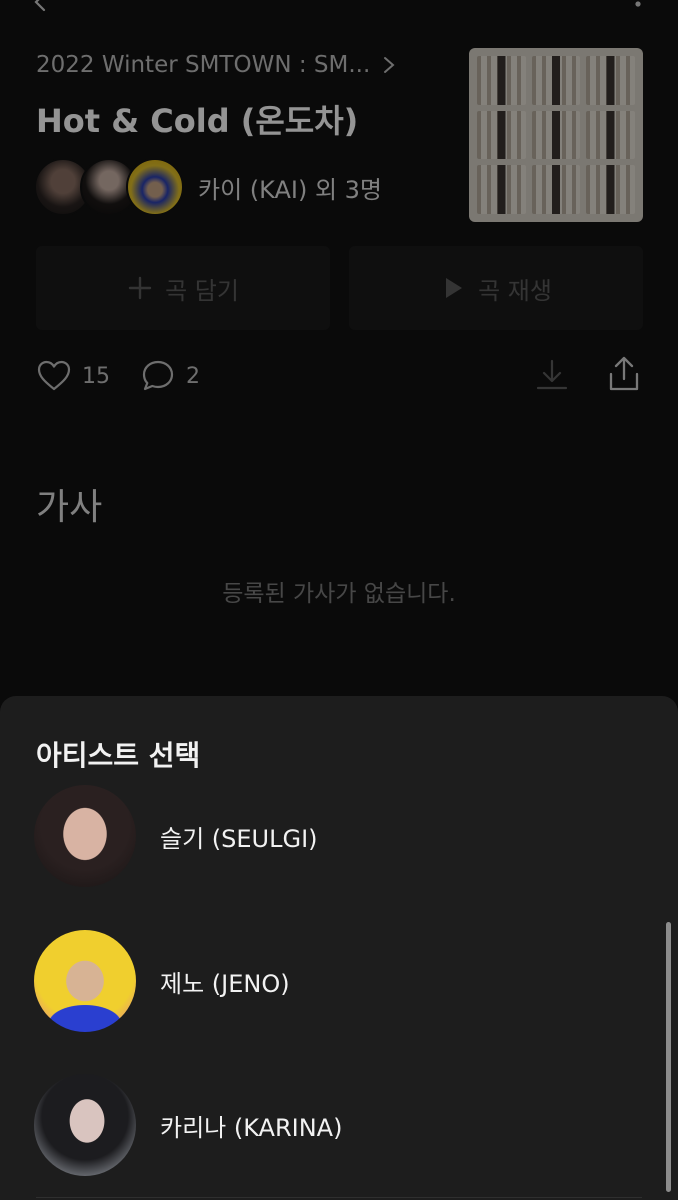 This screenshot has width=678, height=1200. Describe the element at coordinates (225, 983) in the screenshot. I see `artist-name: 제노 (JENO)` at that location.